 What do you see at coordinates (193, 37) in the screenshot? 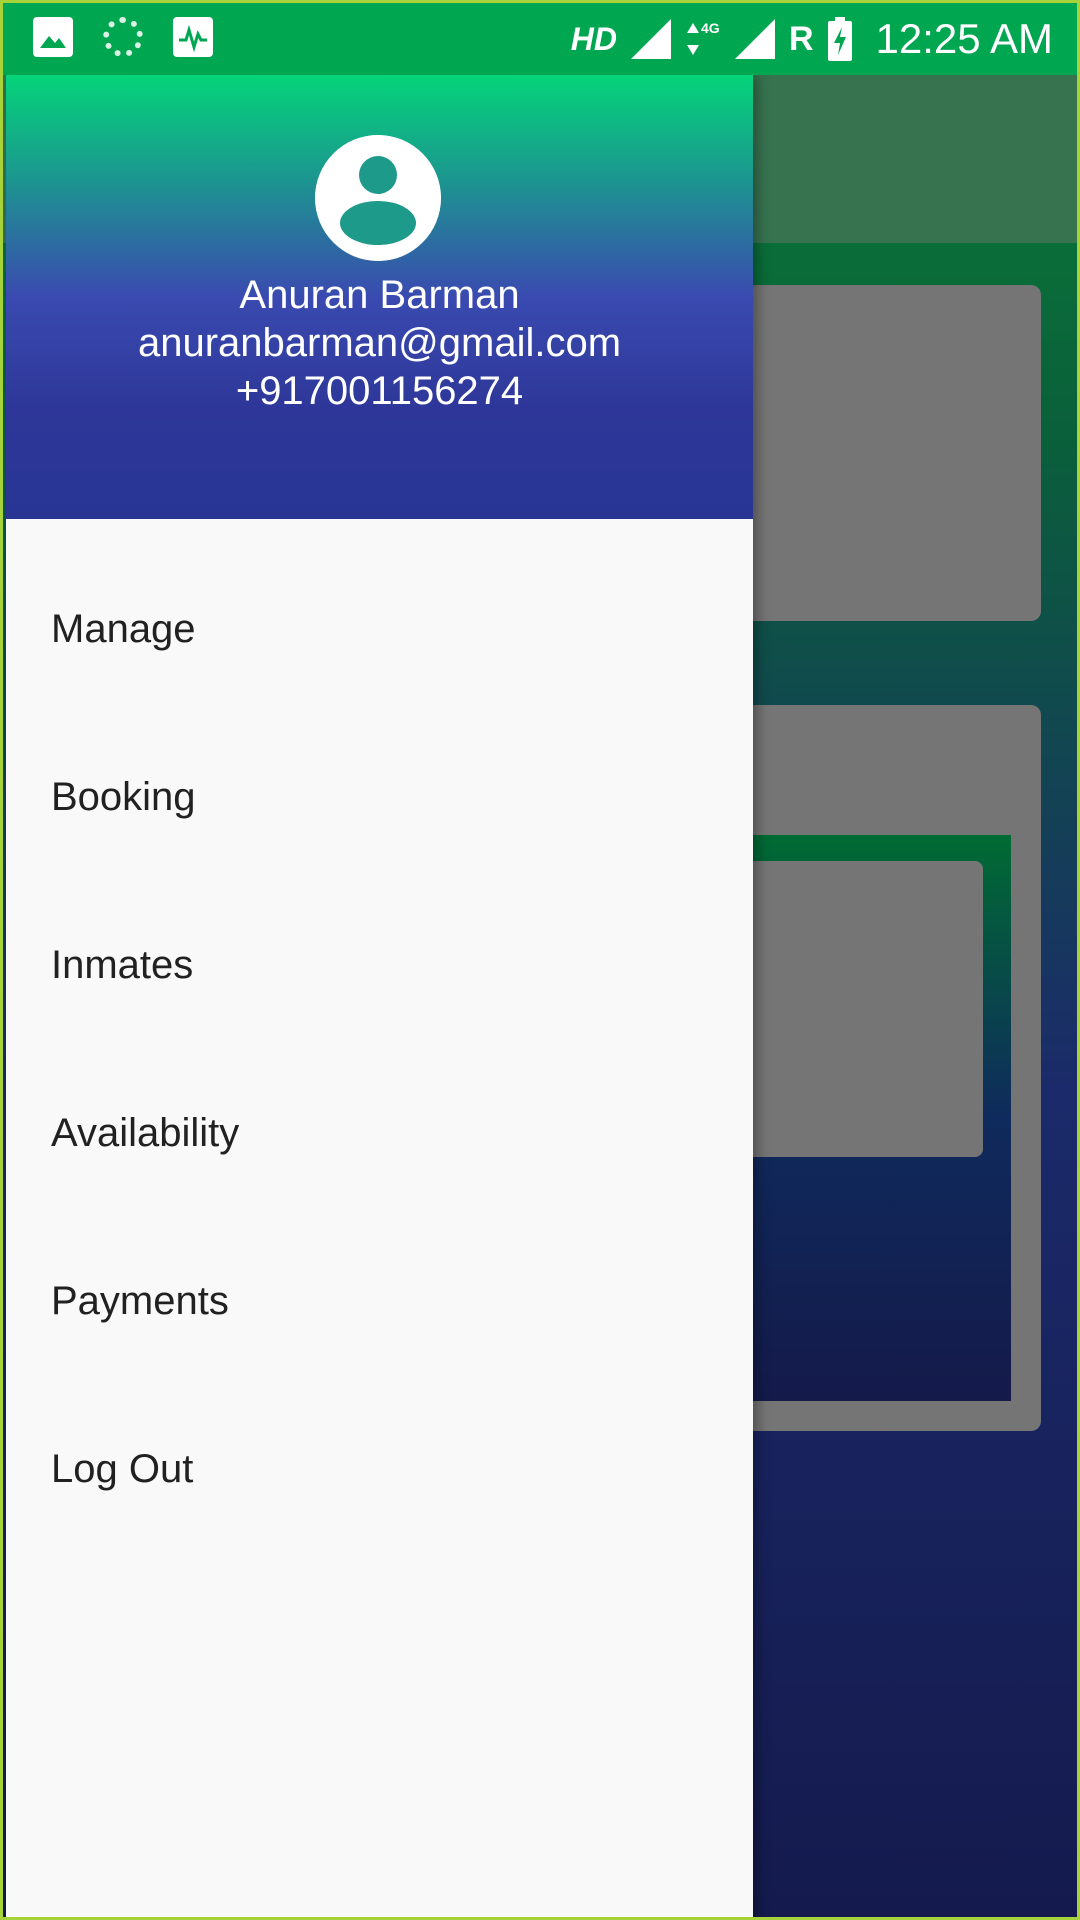
I see `activity-icon` at bounding box center [193, 37].